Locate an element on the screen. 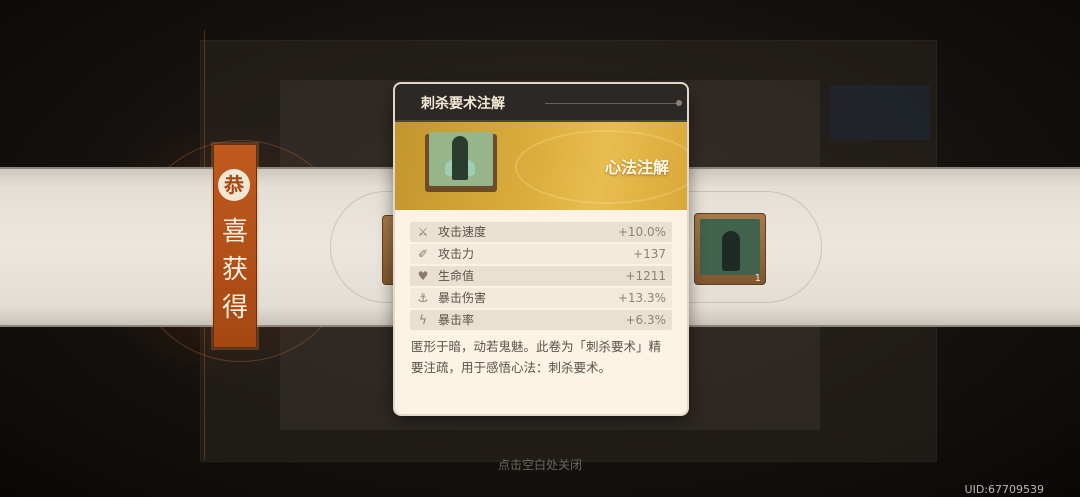 This screenshot has height=497, width=1080. stat-name: 生命值 is located at coordinates (456, 276).